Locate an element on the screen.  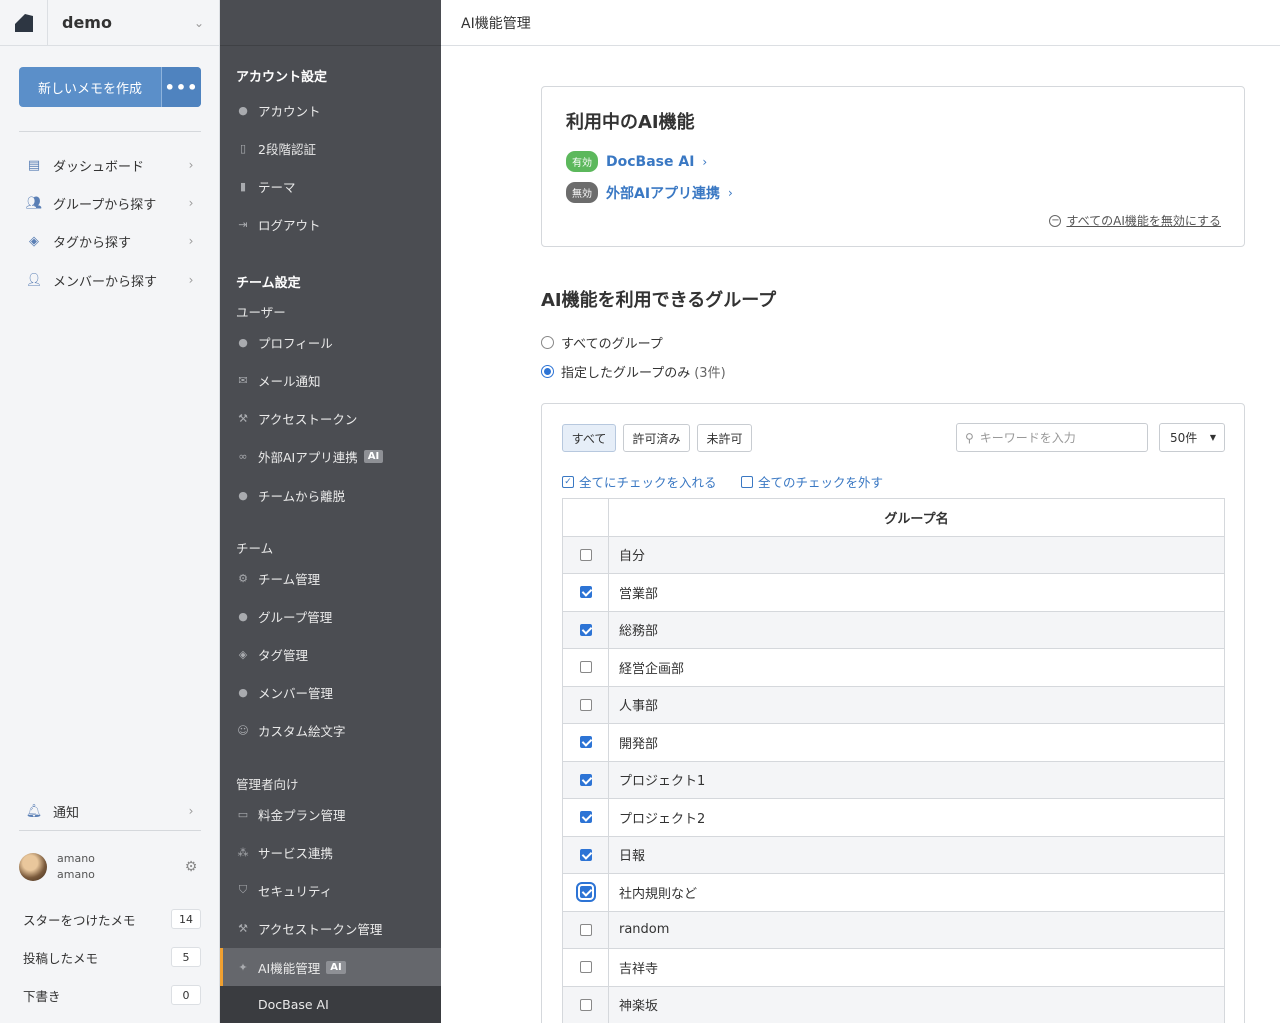
user-profile: amano amano ⚙ is located at coordinates (110, 867).